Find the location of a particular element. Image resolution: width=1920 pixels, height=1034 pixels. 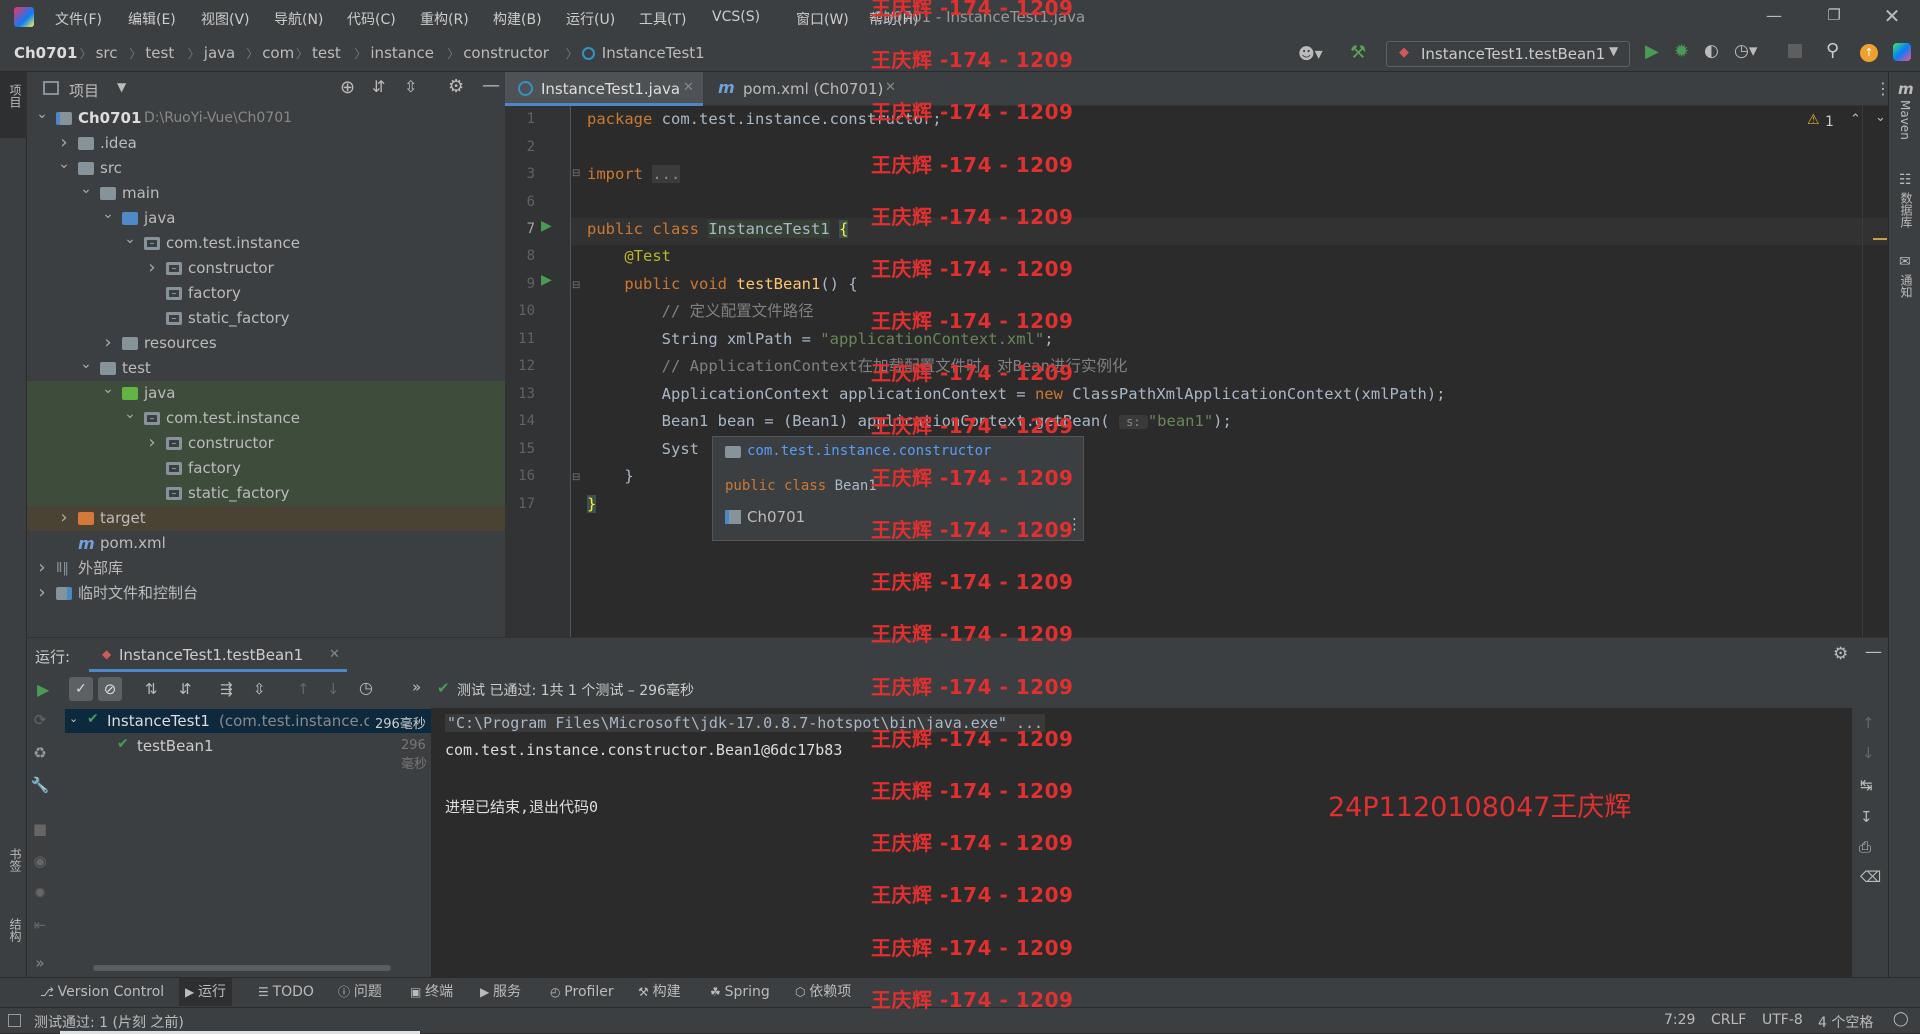

test-method-name: testBean1 is located at coordinates (175, 746).